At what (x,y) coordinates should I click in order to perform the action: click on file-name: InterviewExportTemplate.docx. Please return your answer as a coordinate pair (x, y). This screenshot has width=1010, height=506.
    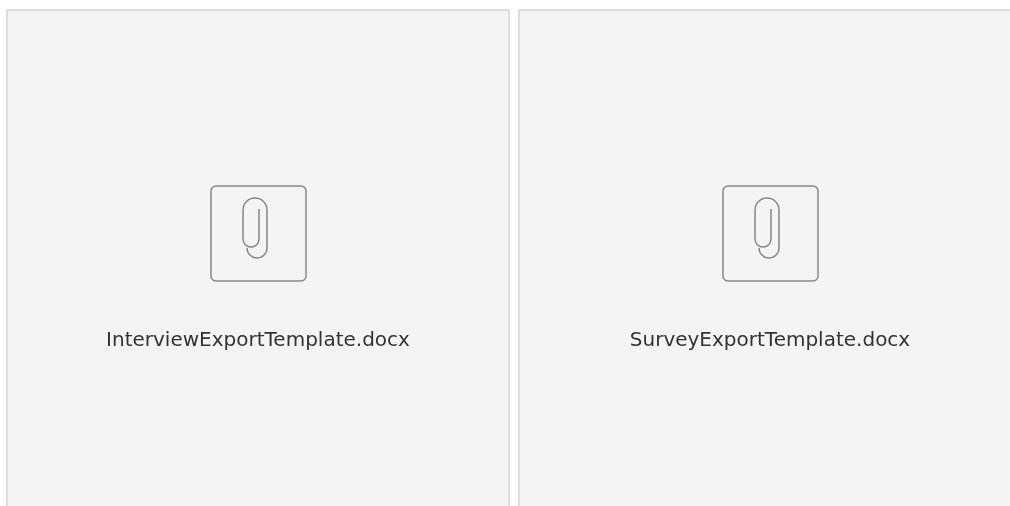
    Looking at the image, I should click on (258, 339).